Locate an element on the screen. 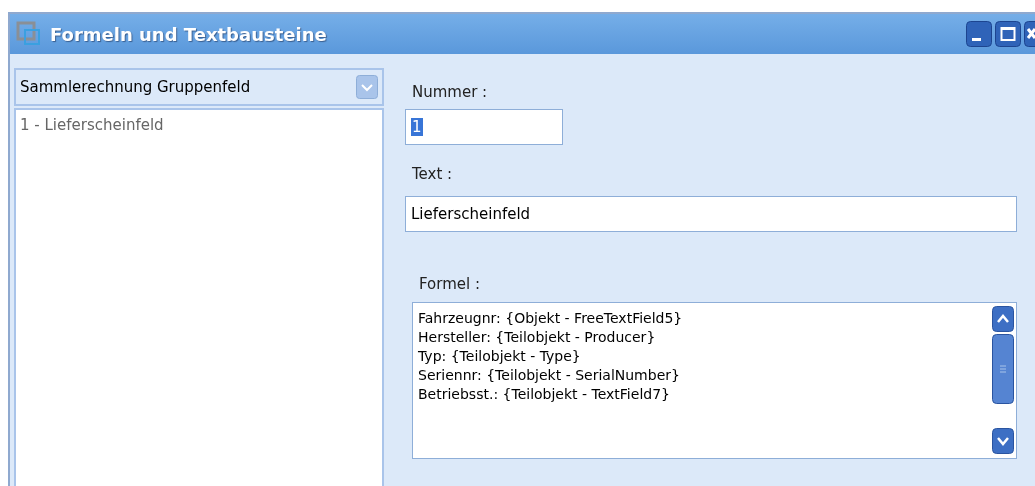 The width and height of the screenshot is (1035, 486). formula-line: Fahrzeugnr: {Objekt - FreeTextField5} is located at coordinates (551, 318).